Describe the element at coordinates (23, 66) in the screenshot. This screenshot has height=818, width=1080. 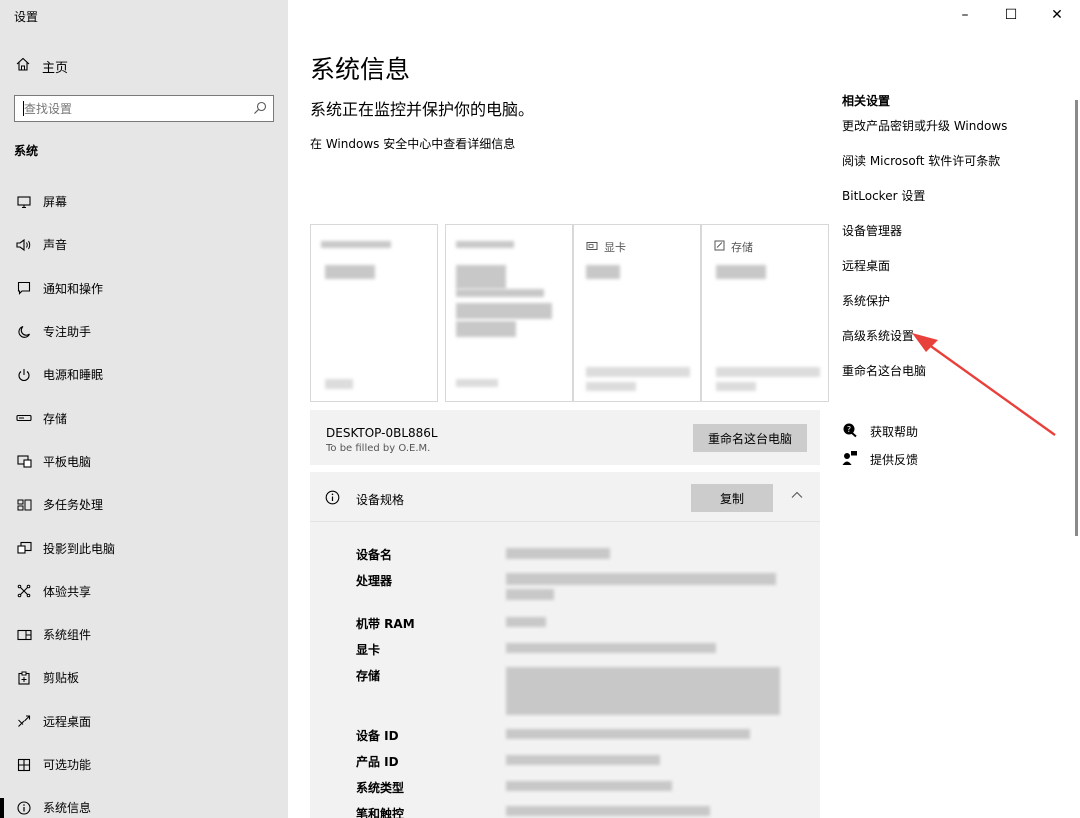
I see `home-icon` at that location.